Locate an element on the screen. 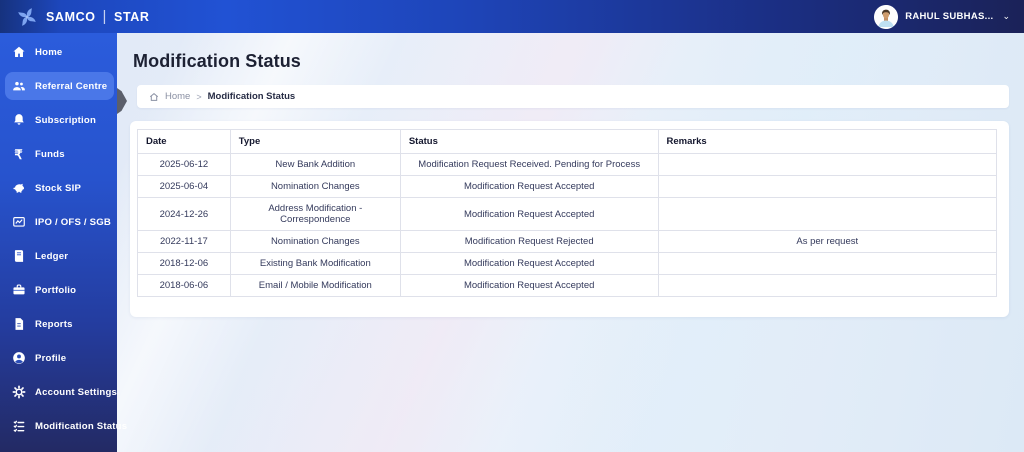 The height and width of the screenshot is (452, 1024). sidebar-item-account-settings: Account Settings is located at coordinates (61, 392).